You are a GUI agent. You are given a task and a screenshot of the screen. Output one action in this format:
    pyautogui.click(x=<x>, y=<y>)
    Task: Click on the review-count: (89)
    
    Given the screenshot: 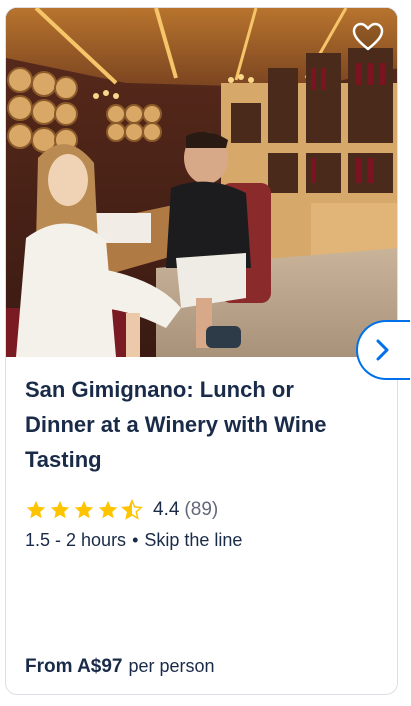 What is the action you would take?
    pyautogui.click(x=201, y=509)
    